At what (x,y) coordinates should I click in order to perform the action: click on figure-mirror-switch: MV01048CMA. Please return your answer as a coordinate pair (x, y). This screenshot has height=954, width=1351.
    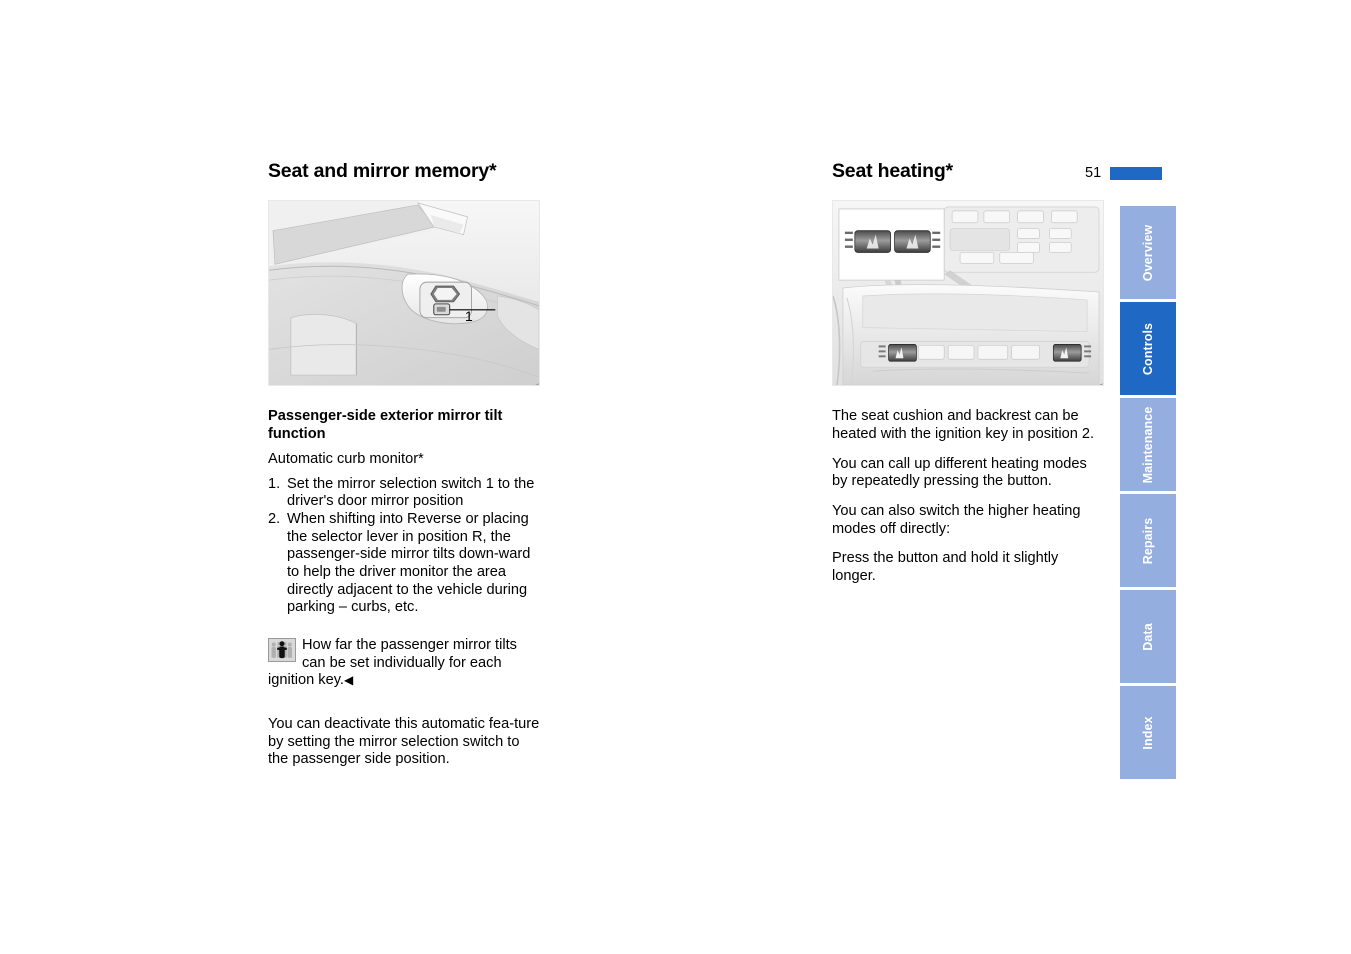
    Looking at the image, I should click on (404, 293).